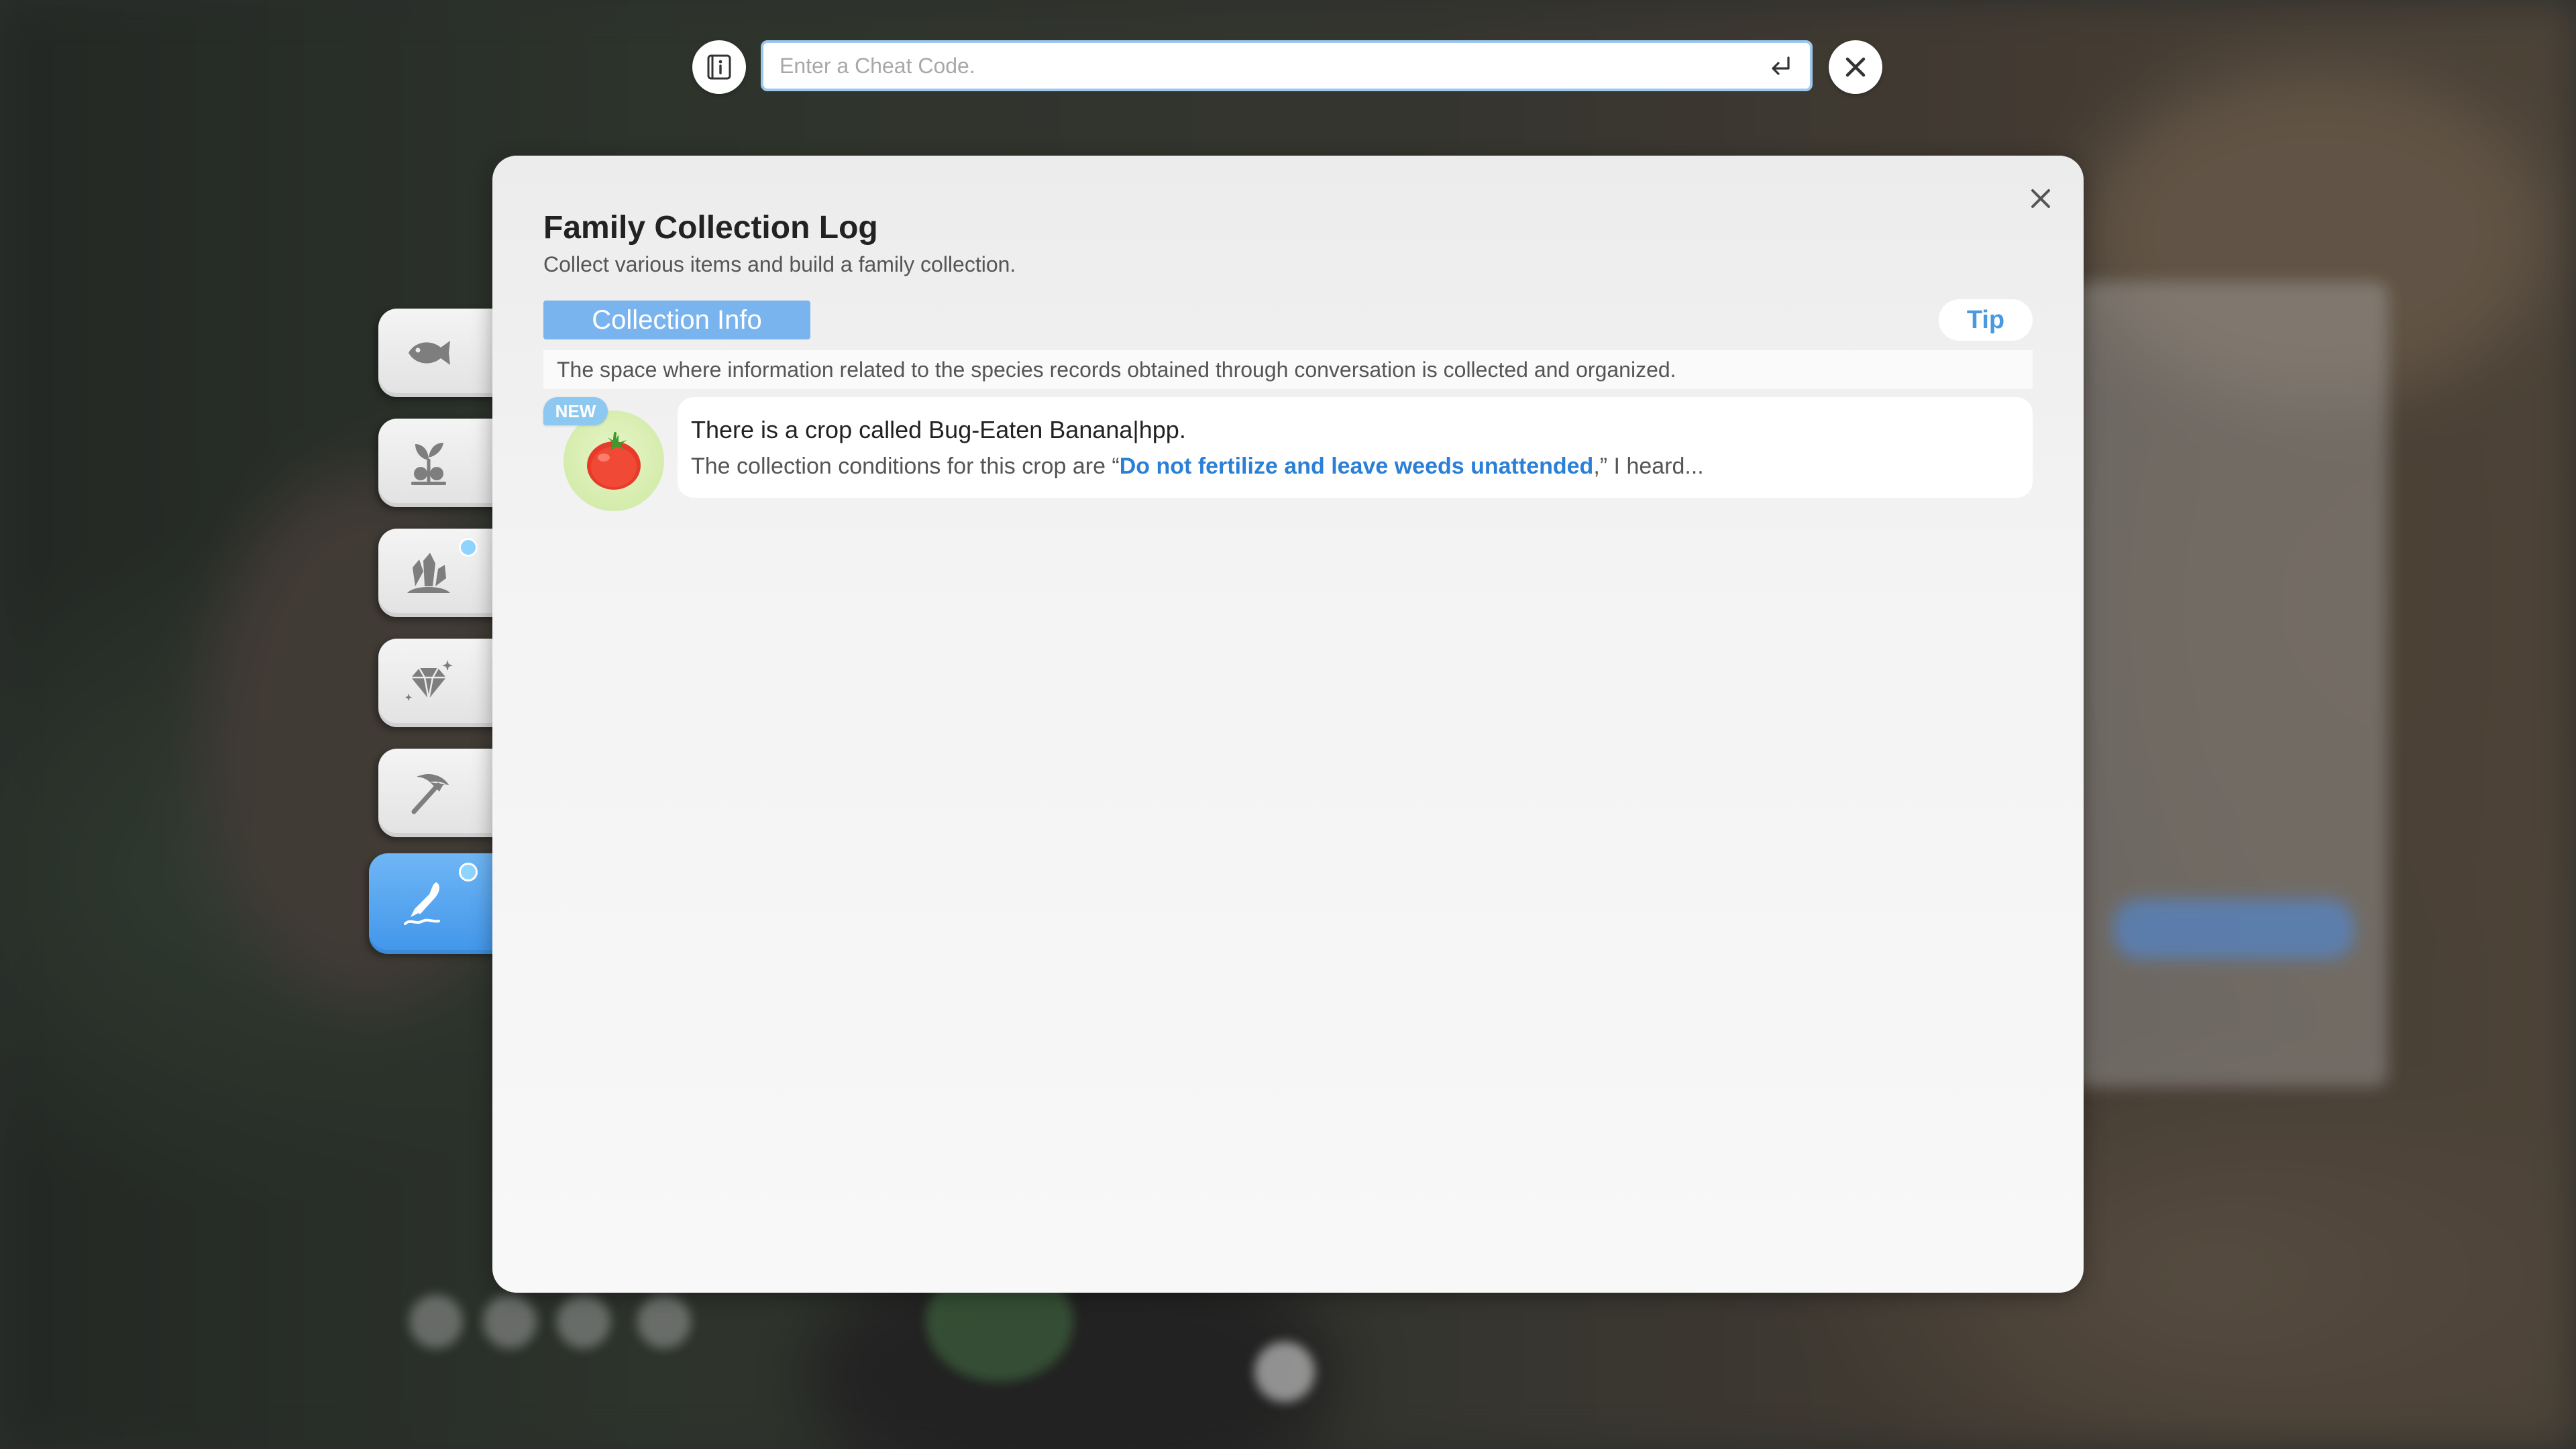 The height and width of the screenshot is (1449, 2576). Describe the element at coordinates (430, 794) in the screenshot. I see `pickaxe-icon` at that location.